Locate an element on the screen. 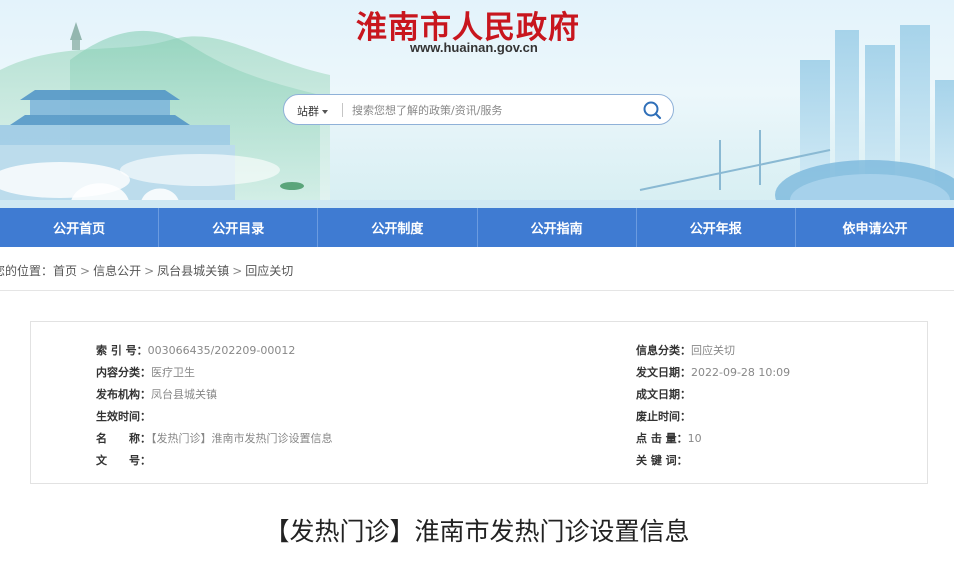  search-icon is located at coordinates (652, 110).